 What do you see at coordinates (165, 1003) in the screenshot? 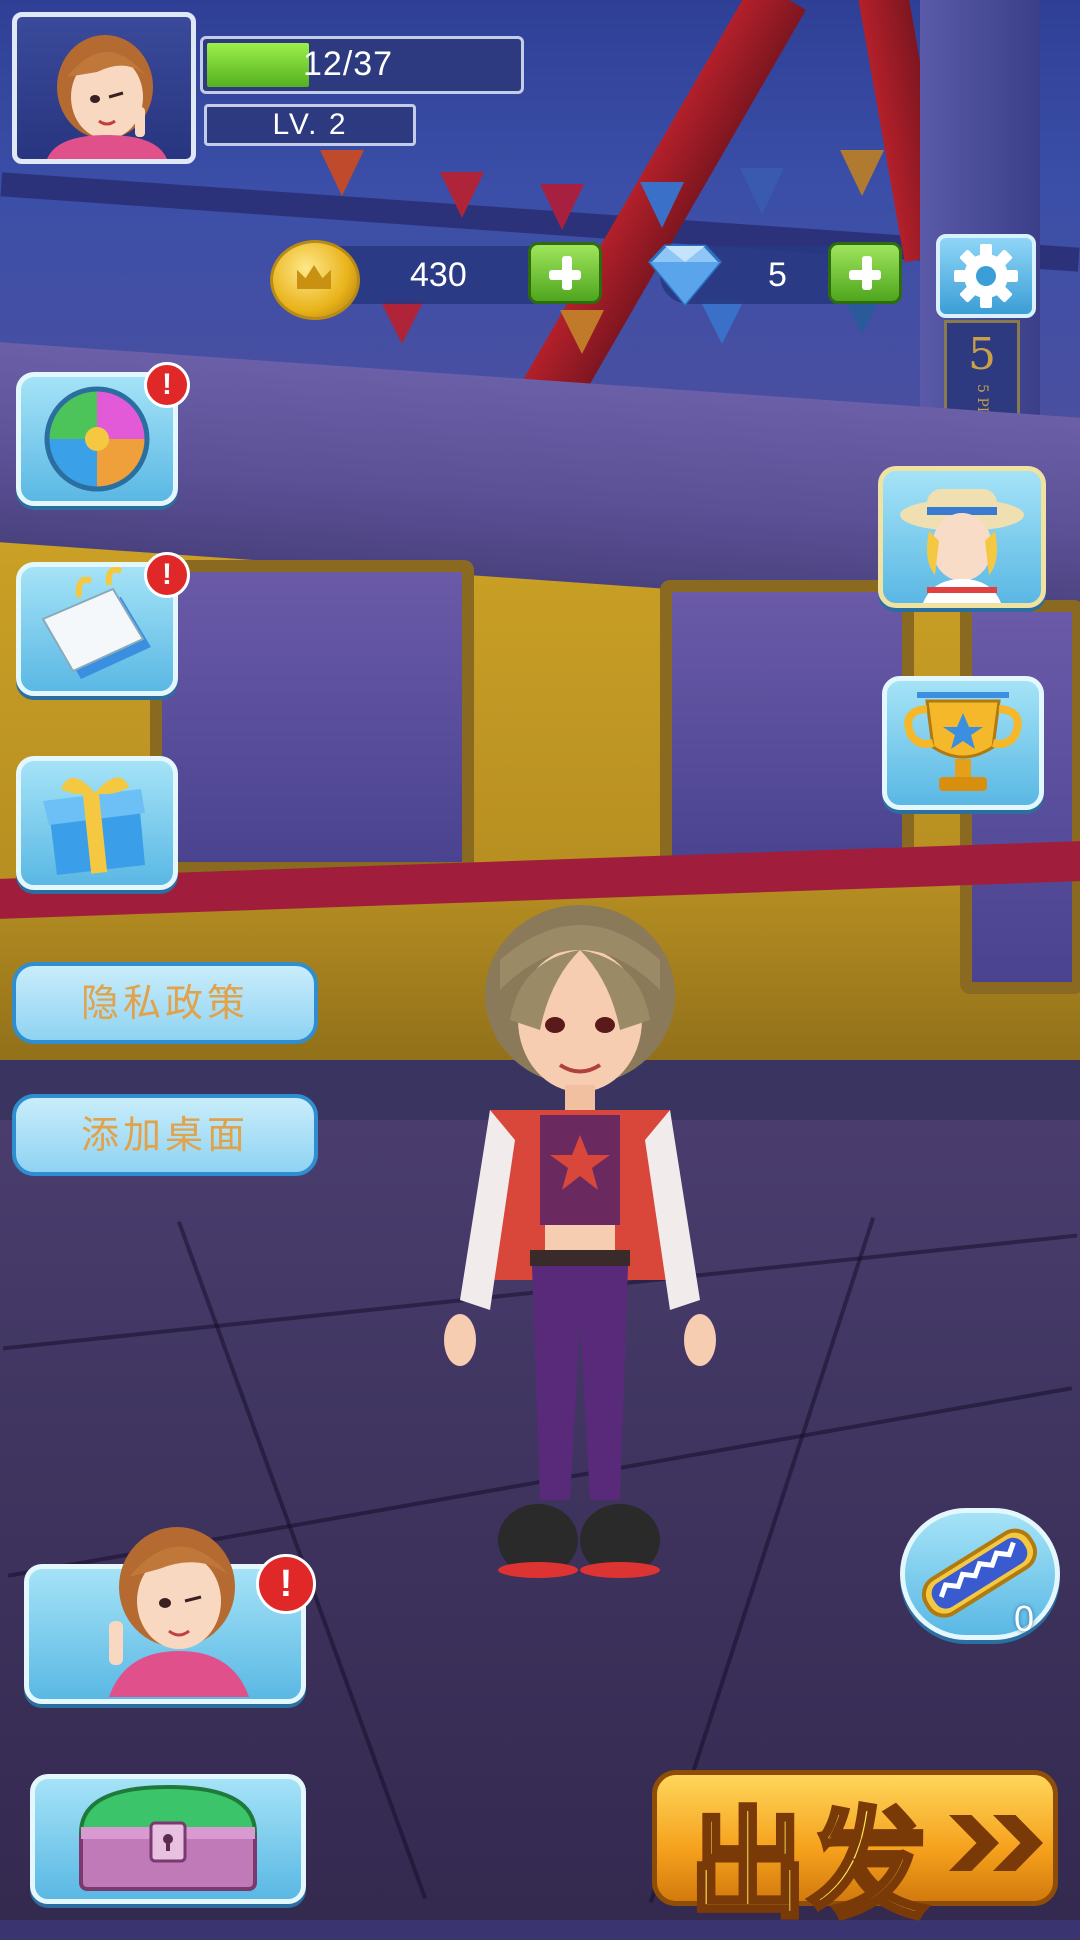
I see `privacy-policy-button: 隐私政策` at bounding box center [165, 1003].